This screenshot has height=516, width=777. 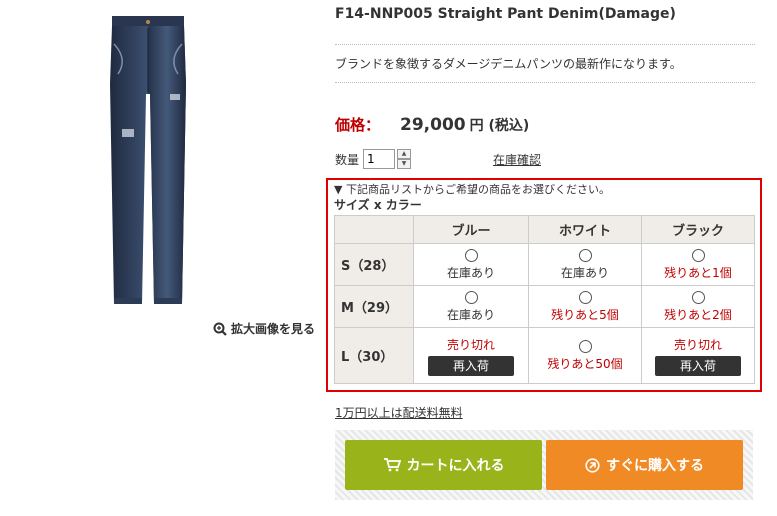 I want to click on increment-button: ▲, so click(x=404, y=154).